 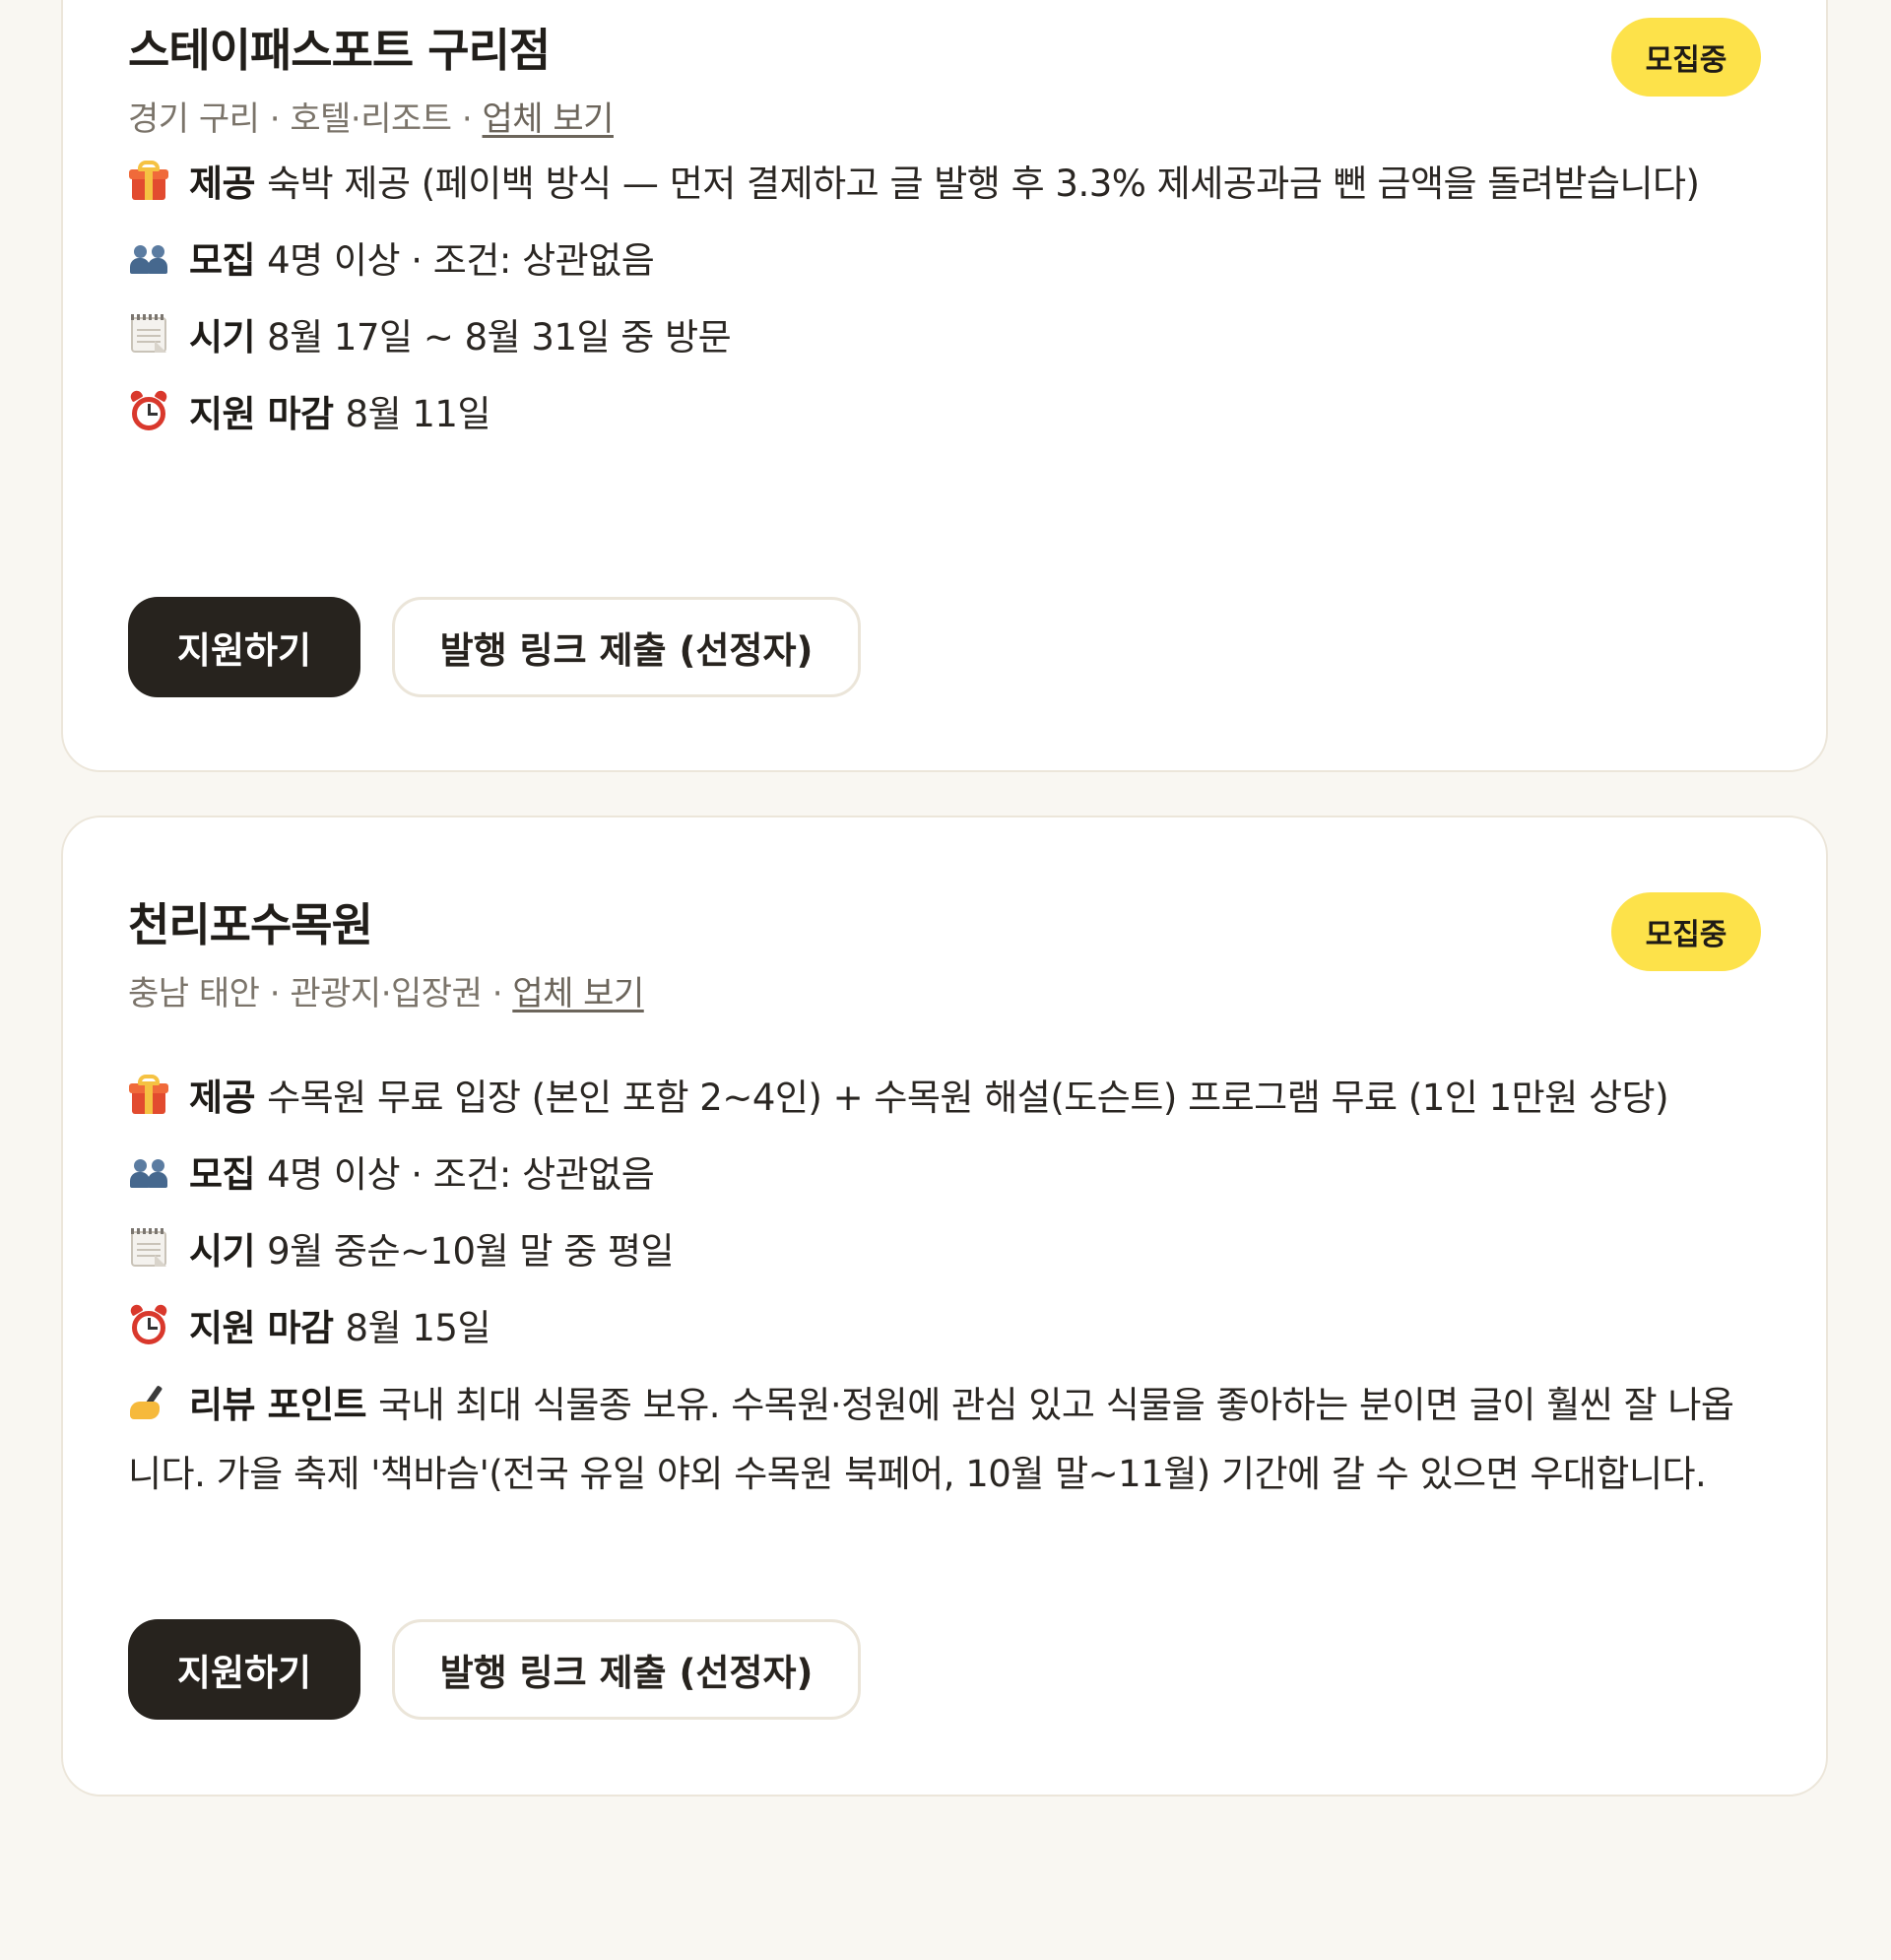 What do you see at coordinates (945, 953) in the screenshot?
I see `card-header: 천리포수목원 모집중 충남 태안 · 관광지·입장권 · 업체 보기` at bounding box center [945, 953].